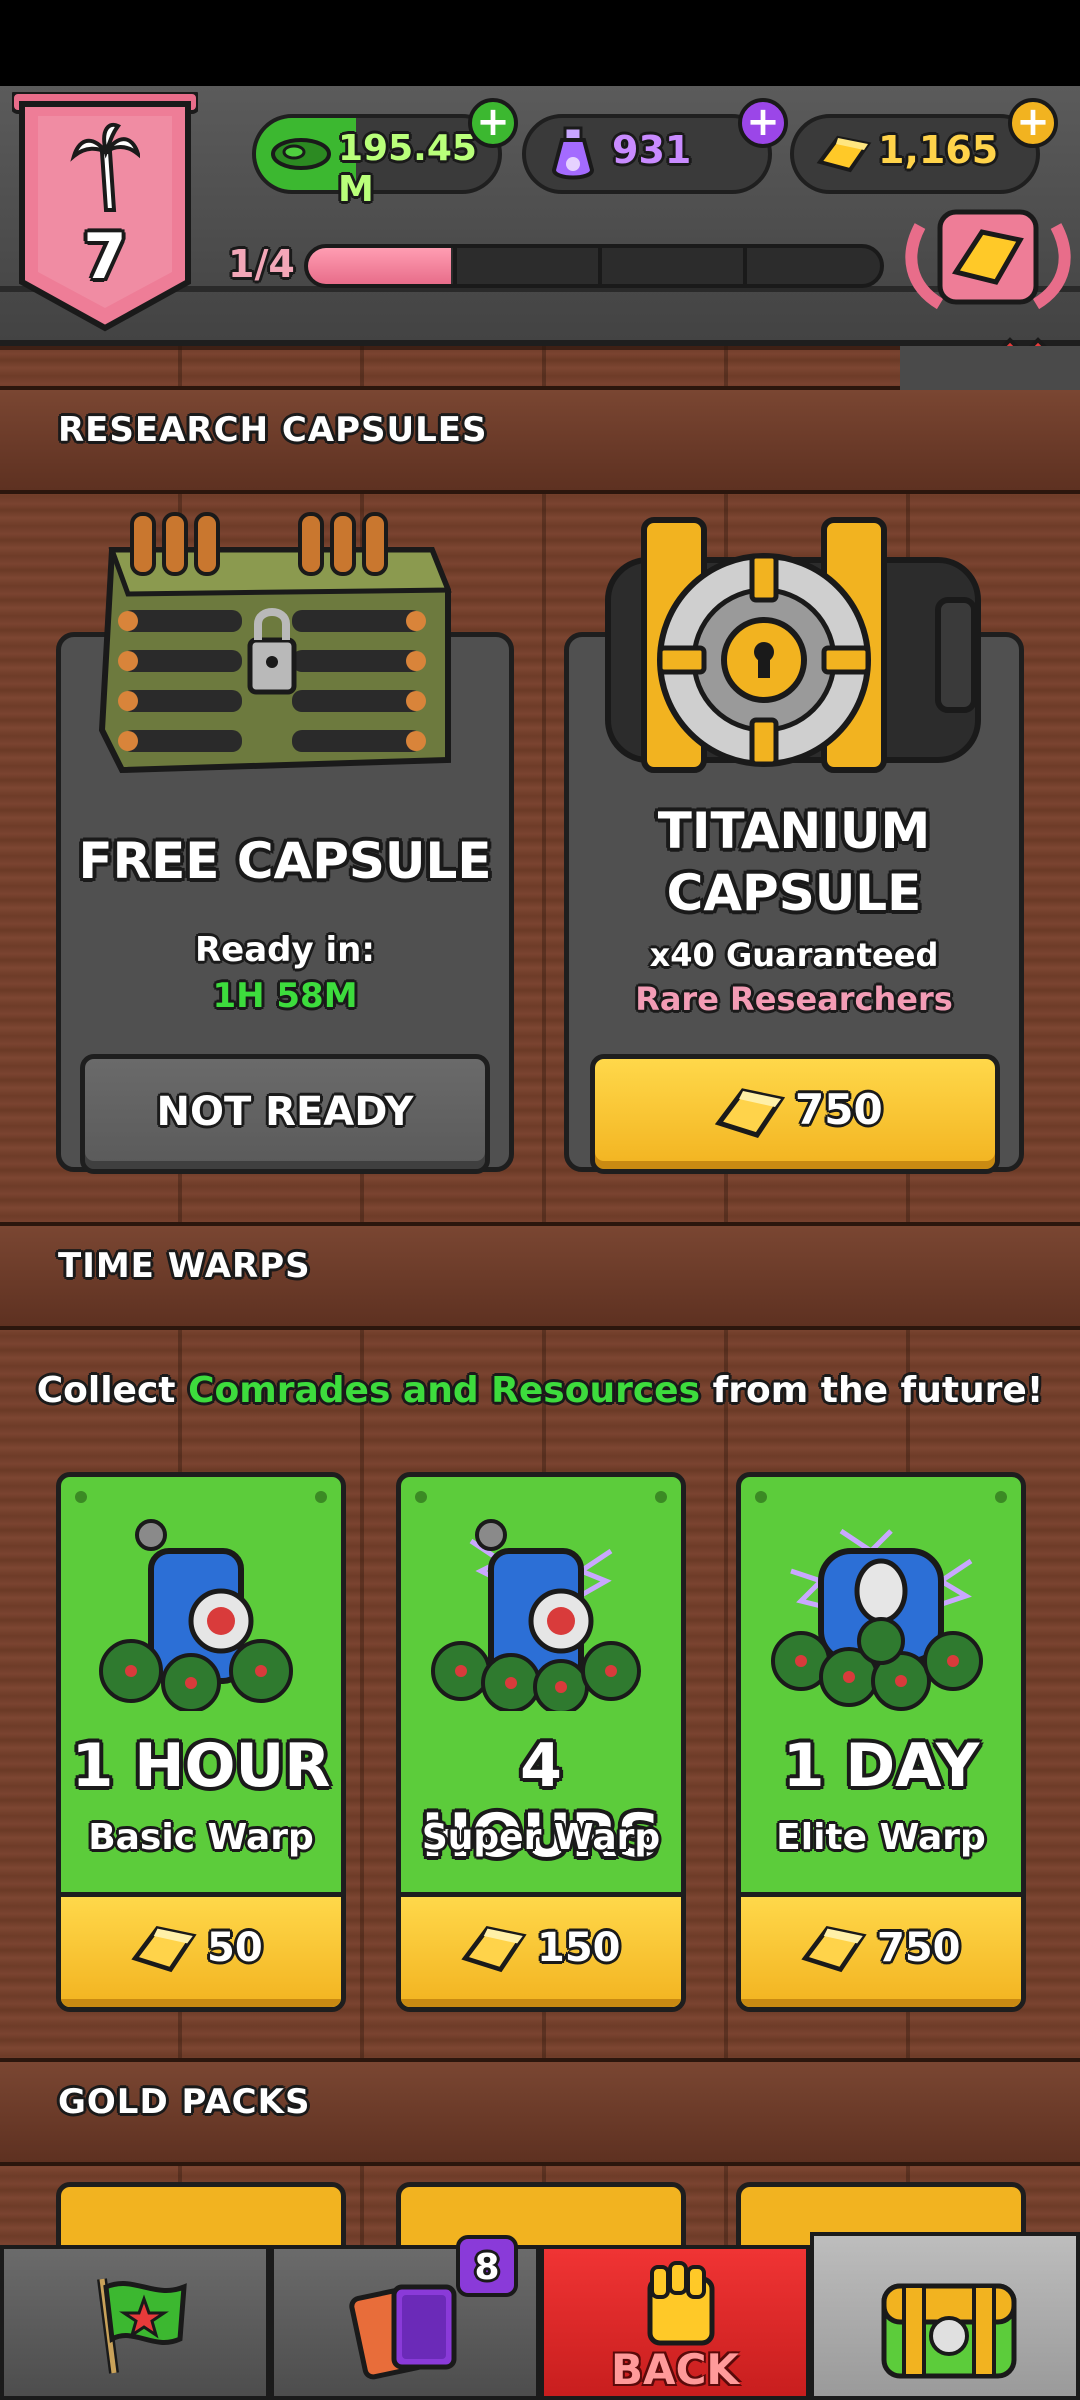 This screenshot has width=1080, height=2400. I want to click on warp-card-elite: 1 DAY Elite Warp 750, so click(881, 1742).